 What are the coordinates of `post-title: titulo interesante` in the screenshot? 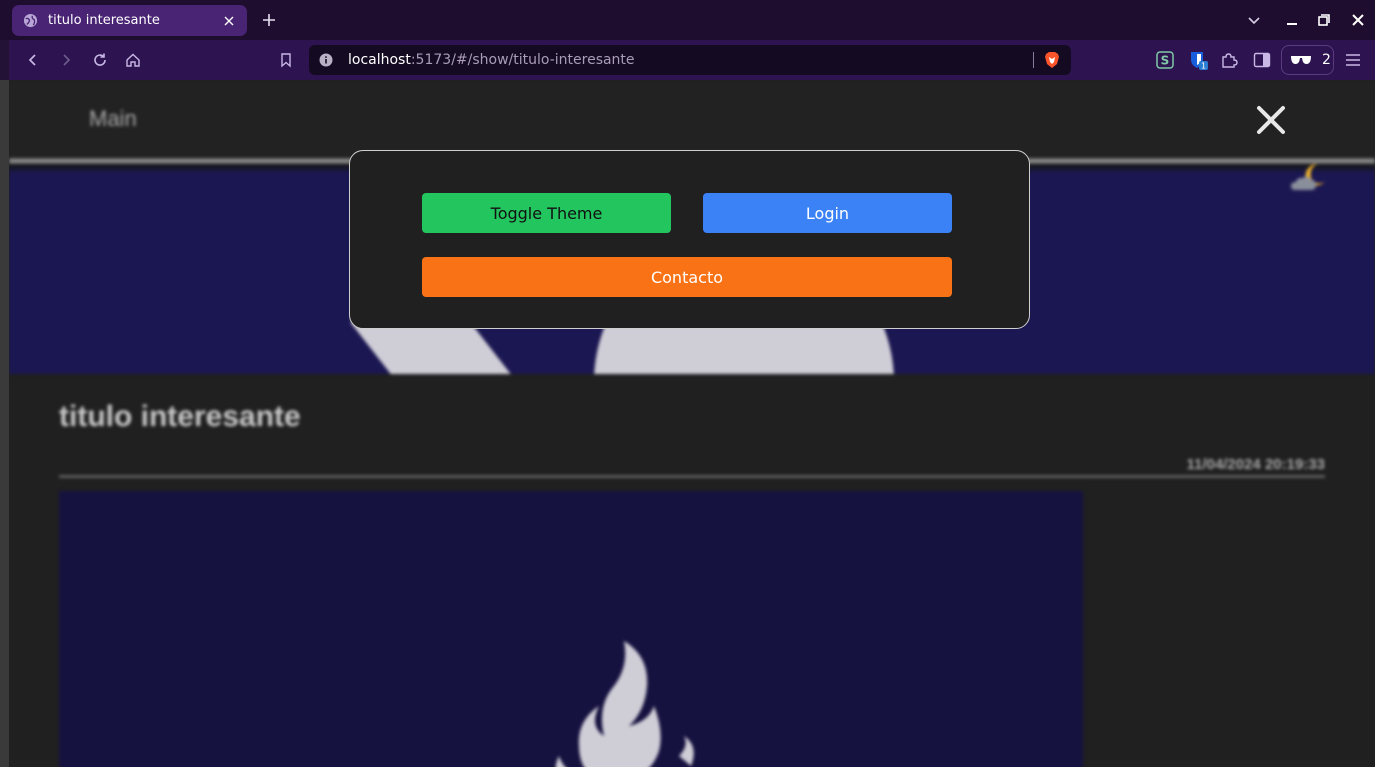 It's located at (180, 416).